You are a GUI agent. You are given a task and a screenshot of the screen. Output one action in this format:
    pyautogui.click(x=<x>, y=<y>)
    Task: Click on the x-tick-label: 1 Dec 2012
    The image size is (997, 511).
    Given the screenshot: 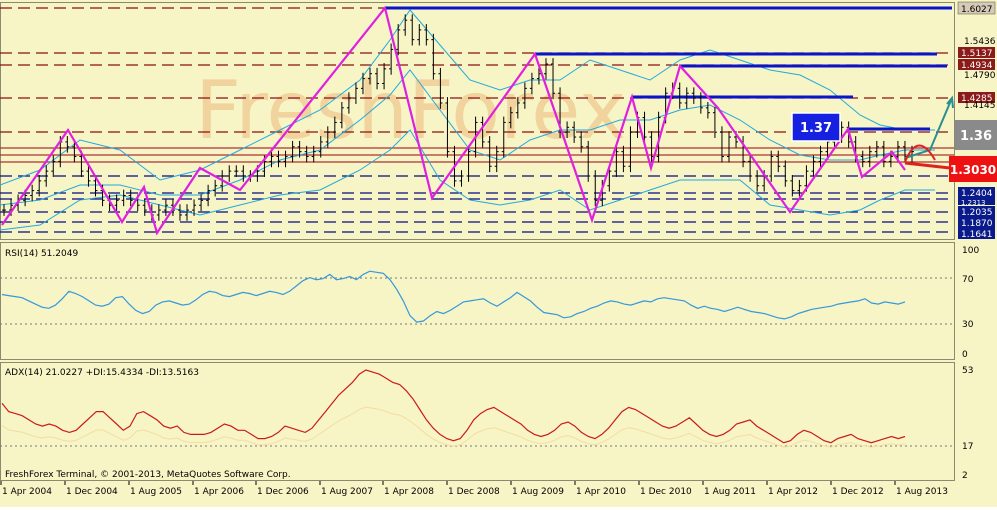 What is the action you would take?
    pyautogui.click(x=858, y=492)
    